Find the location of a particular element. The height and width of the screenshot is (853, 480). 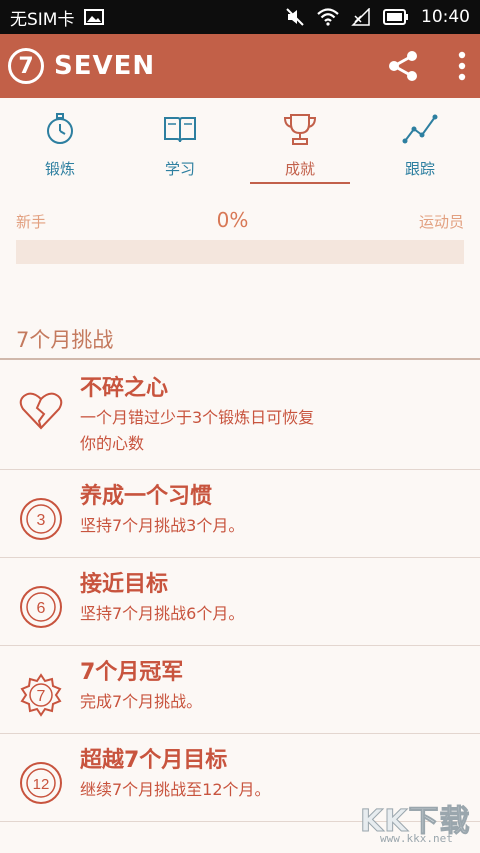

tab-achievements: 成就 is located at coordinates (300, 144).